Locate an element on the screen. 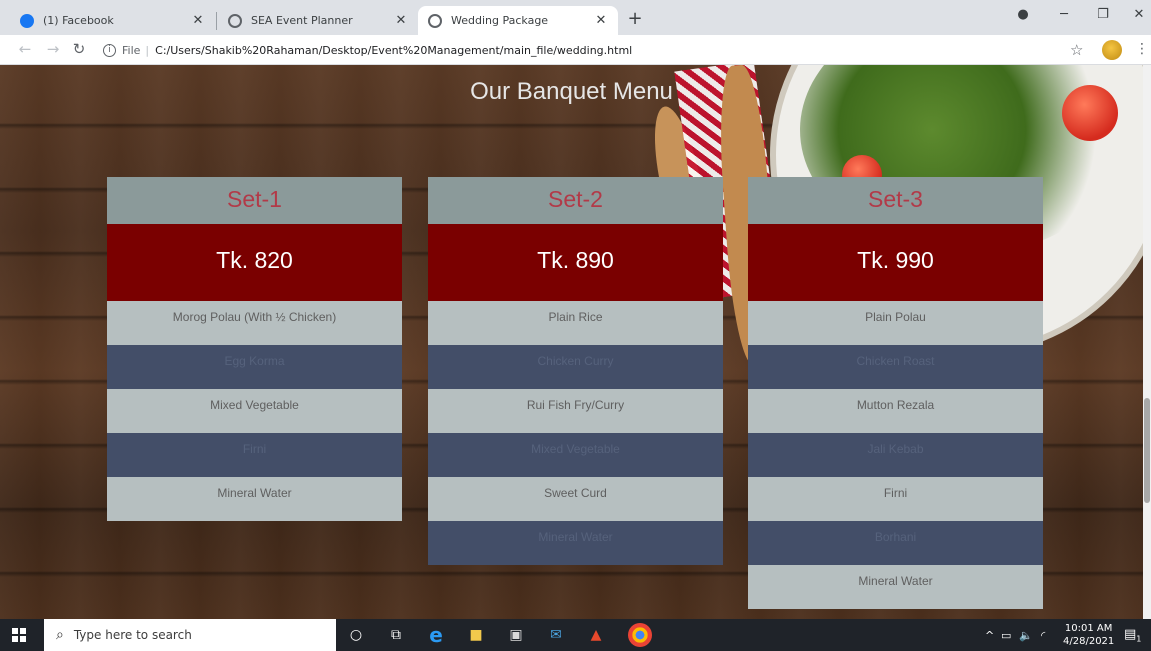  clock-time: 10:01 AM is located at coordinates (1088, 628).